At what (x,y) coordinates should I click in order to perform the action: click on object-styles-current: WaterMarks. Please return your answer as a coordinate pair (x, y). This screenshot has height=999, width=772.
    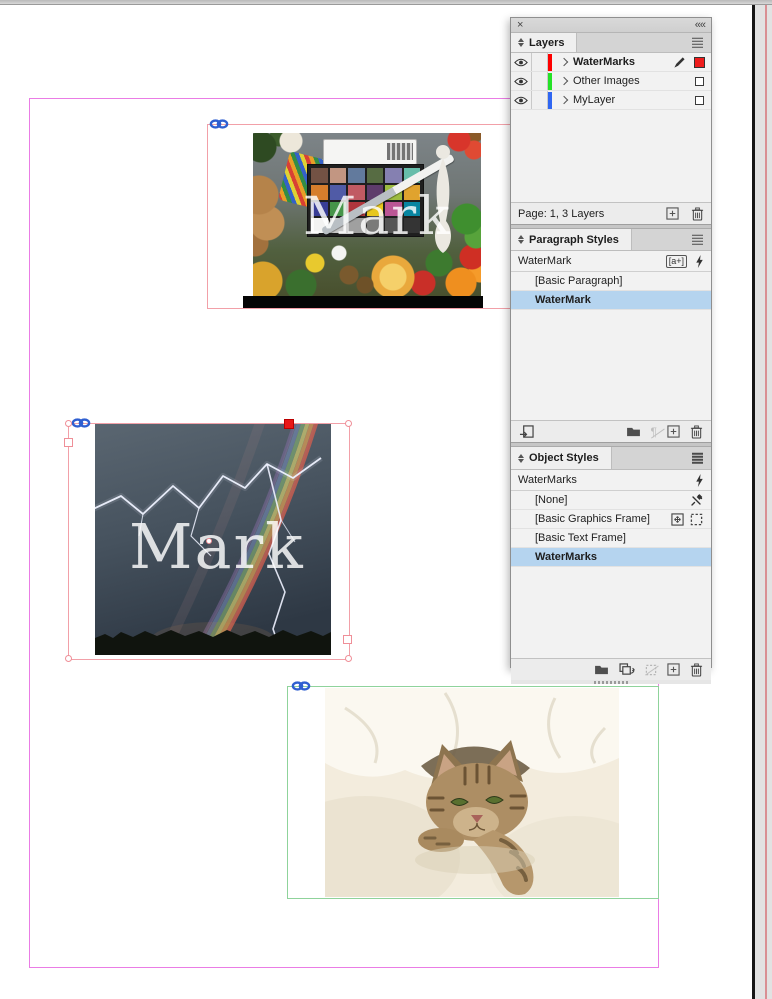
    Looking at the image, I should click on (611, 480).